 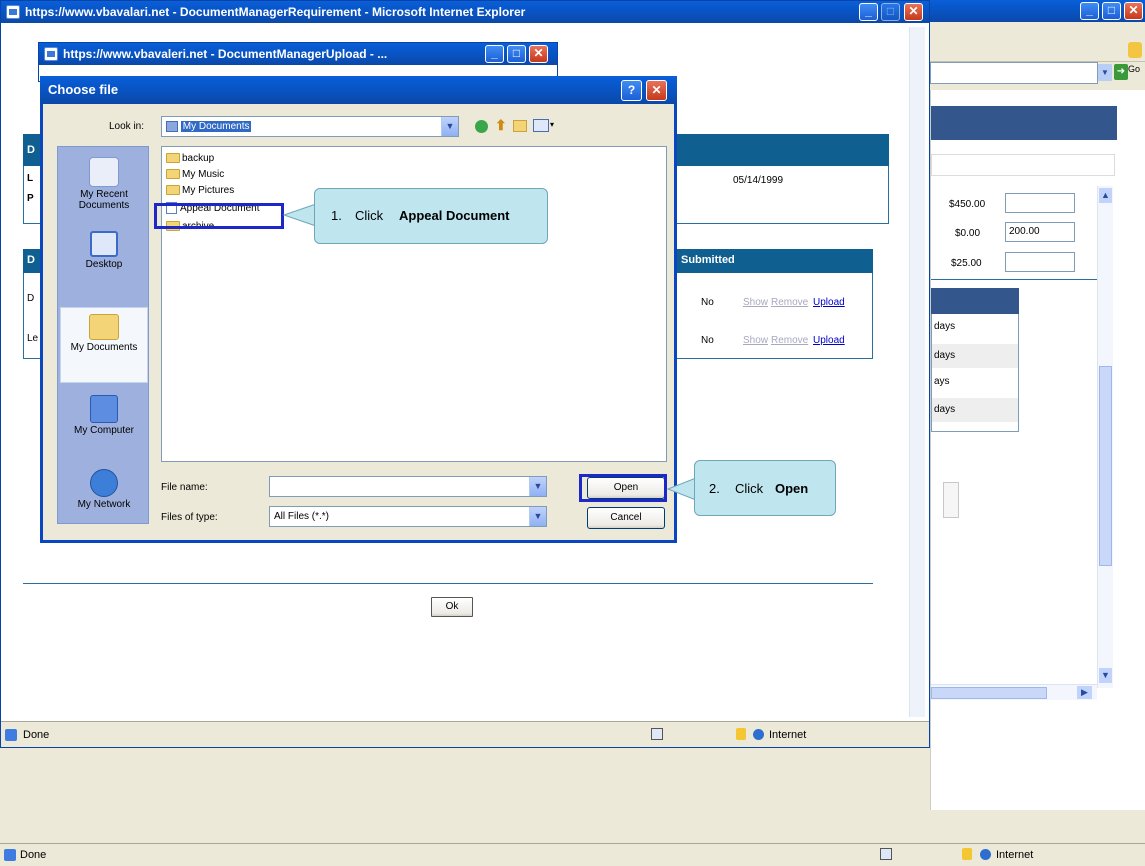 I want to click on background-field, so click(x=1023, y=165).